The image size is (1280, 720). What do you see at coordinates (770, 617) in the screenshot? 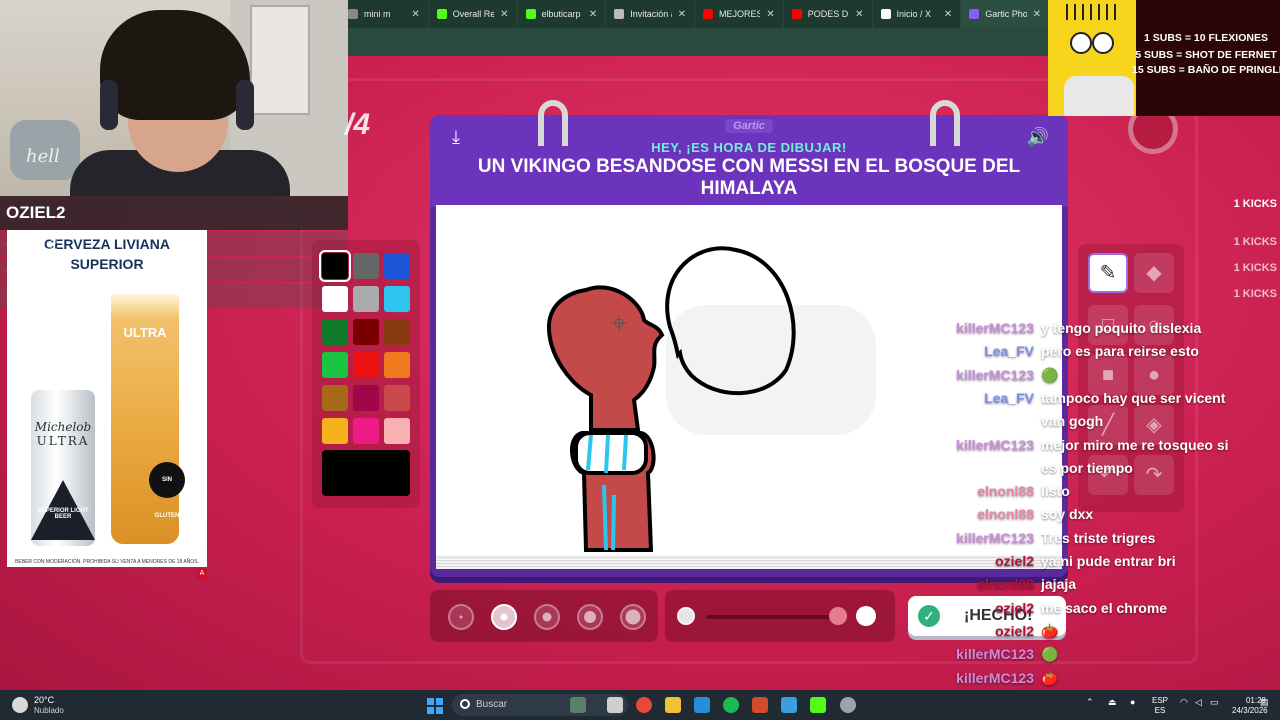
I see `opacity-slider-track` at bounding box center [770, 617].